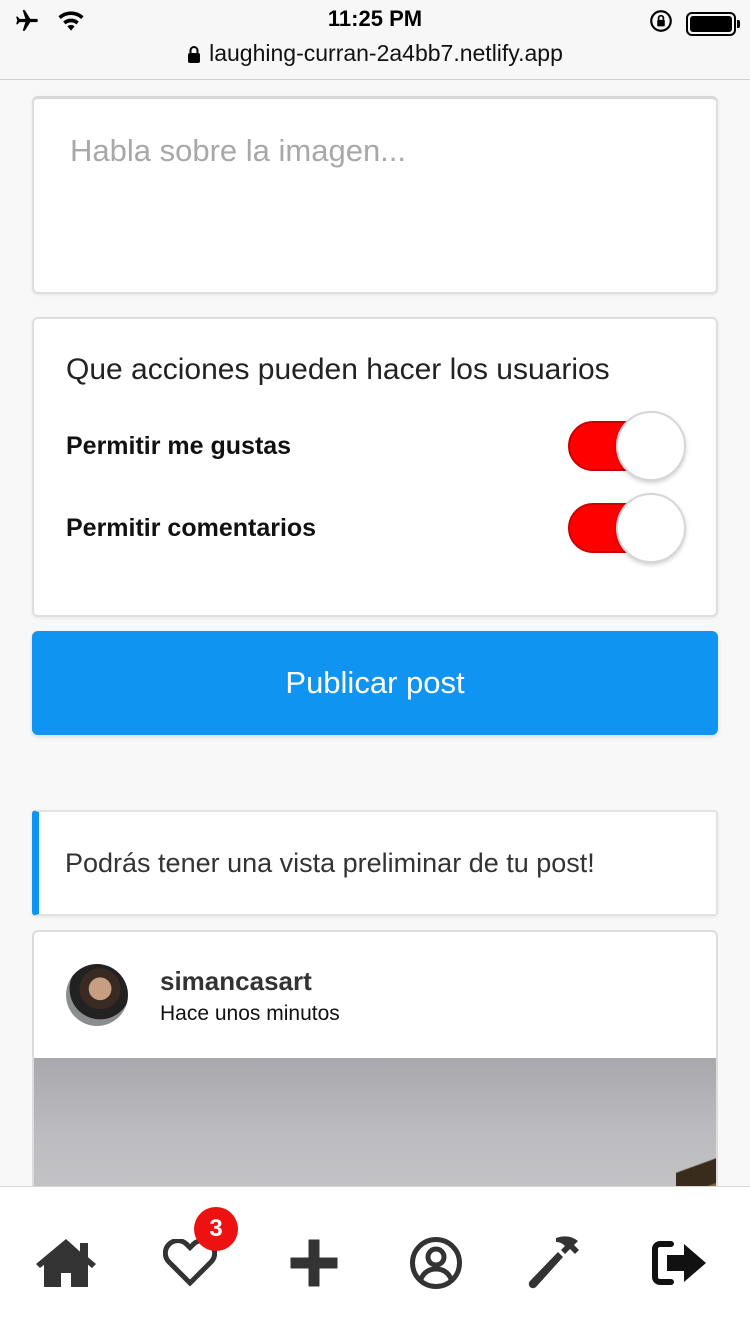 This screenshot has height=1334, width=750. Describe the element at coordinates (191, 527) in the screenshot. I see `allow-comments-label: Permitir comentarios` at that location.